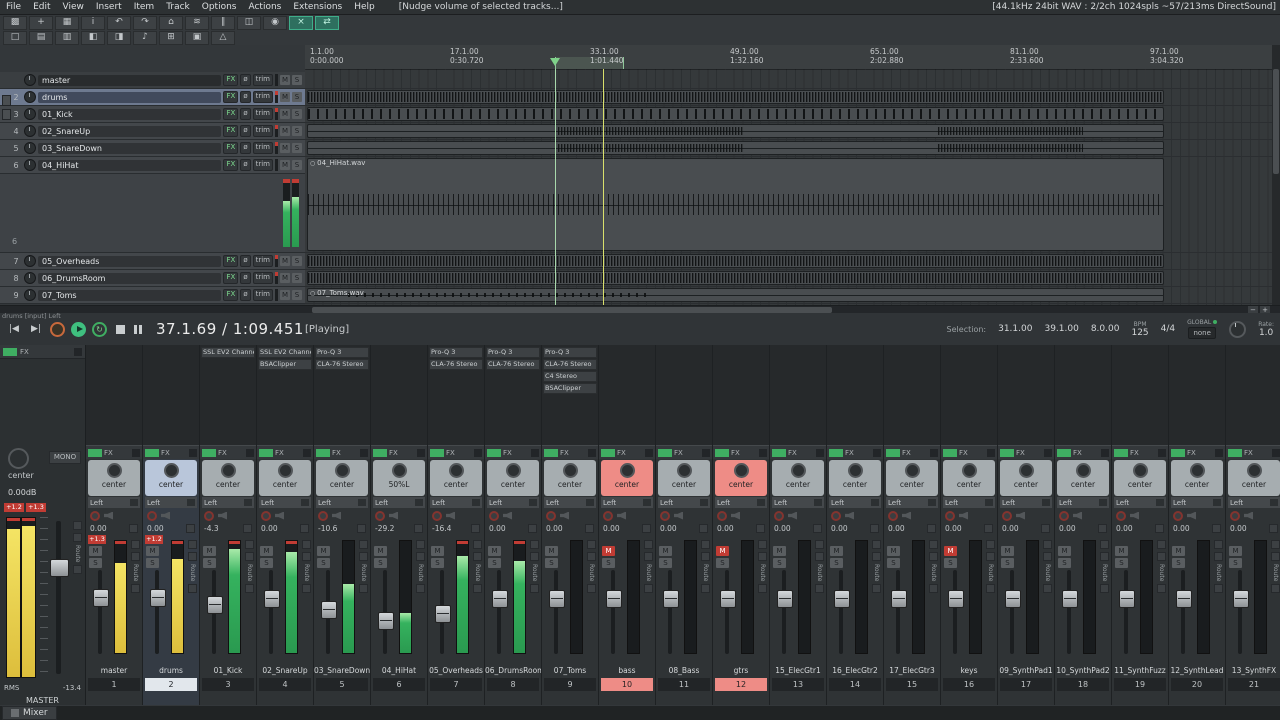  I want to click on strip-track-number: 1, so click(114, 684).